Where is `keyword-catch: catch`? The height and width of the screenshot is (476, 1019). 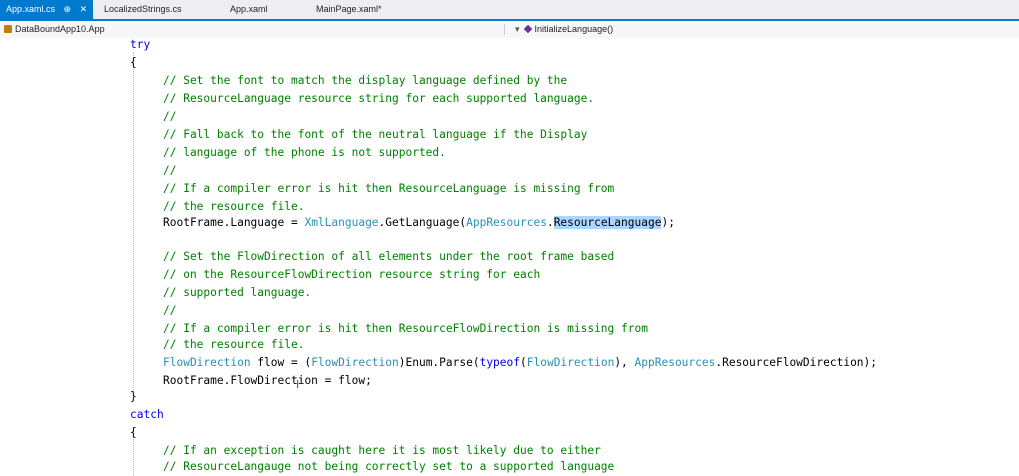 keyword-catch: catch is located at coordinates (147, 414).